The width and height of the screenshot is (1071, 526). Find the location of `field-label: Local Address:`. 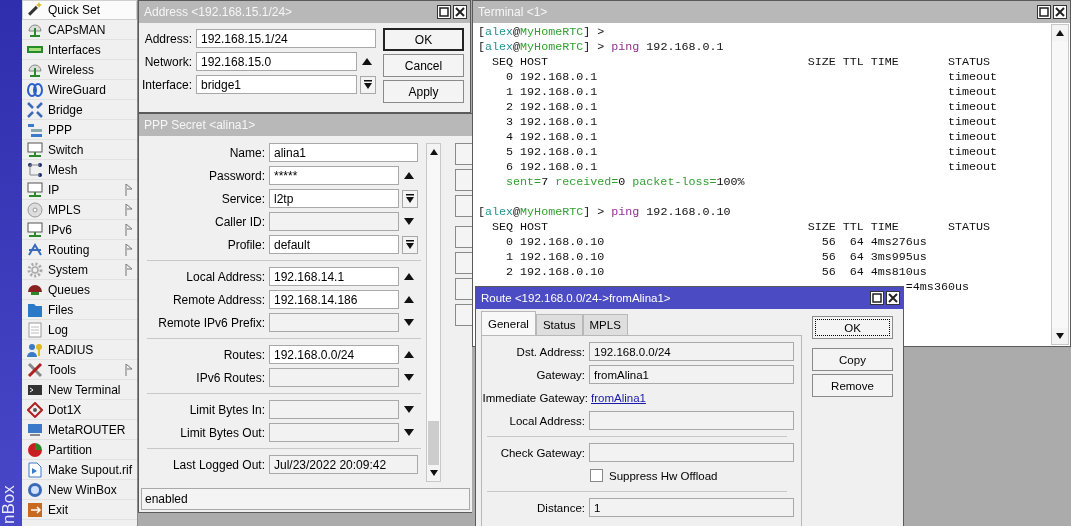

field-label: Local Address: is located at coordinates (547, 420).